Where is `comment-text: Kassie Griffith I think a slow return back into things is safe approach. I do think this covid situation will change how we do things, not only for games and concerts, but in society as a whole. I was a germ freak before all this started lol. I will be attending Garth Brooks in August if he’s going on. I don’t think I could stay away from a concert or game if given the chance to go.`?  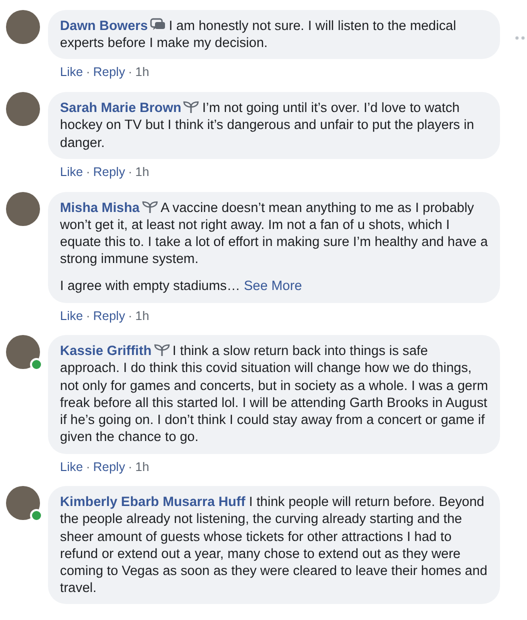
comment-text: Kassie Griffith I think a slow return back into things is safe approach. I do think this covid situation will change how we do things, not only for games and concerts, but in society as a whole. I was a germ freak before all this started lol. I will be attending Garth Brooks in August if he’s going on. I don’t think I could stay away from a concert or game if given the chance to go. is located at coordinates (274, 394).